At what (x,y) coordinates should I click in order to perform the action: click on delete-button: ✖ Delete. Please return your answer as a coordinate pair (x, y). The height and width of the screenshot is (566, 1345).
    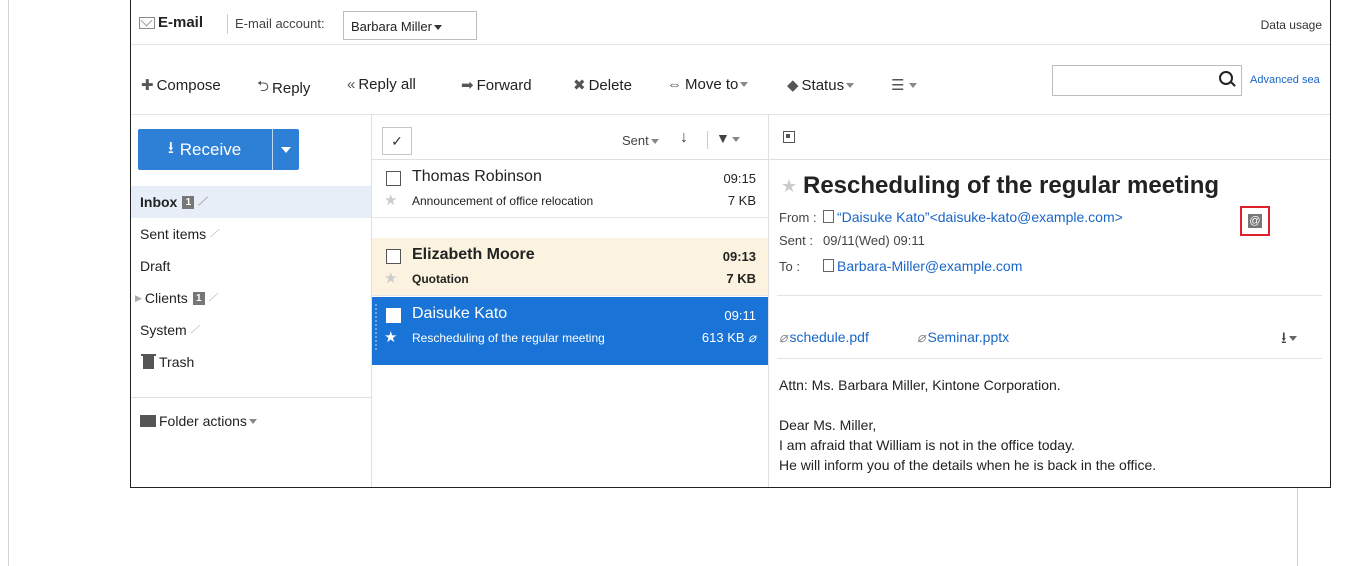
    Looking at the image, I should click on (602, 85).